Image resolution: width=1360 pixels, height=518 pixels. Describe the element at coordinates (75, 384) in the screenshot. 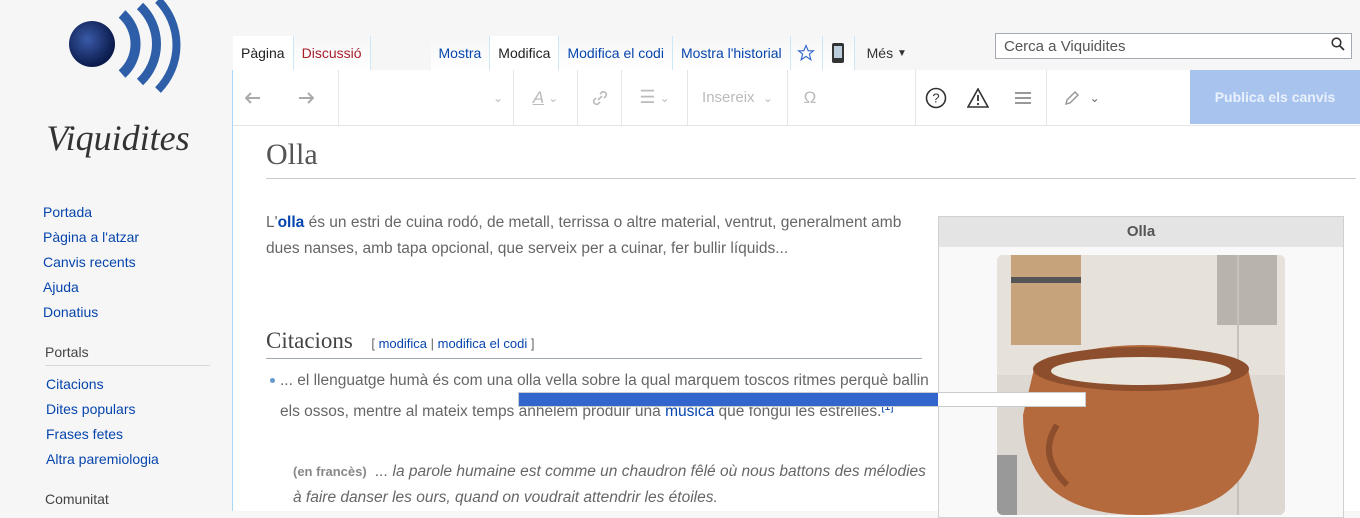

I see `sidebar-item-citacions: Citacions` at that location.